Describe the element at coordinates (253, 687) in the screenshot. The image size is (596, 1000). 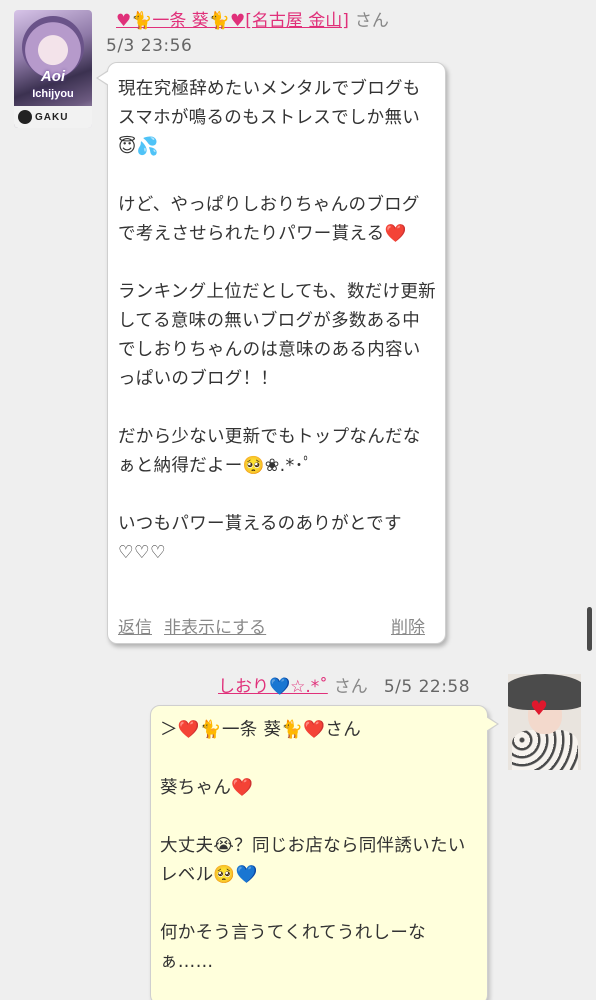
I see `replier-name-link: しおり💙☆.*˚` at that location.